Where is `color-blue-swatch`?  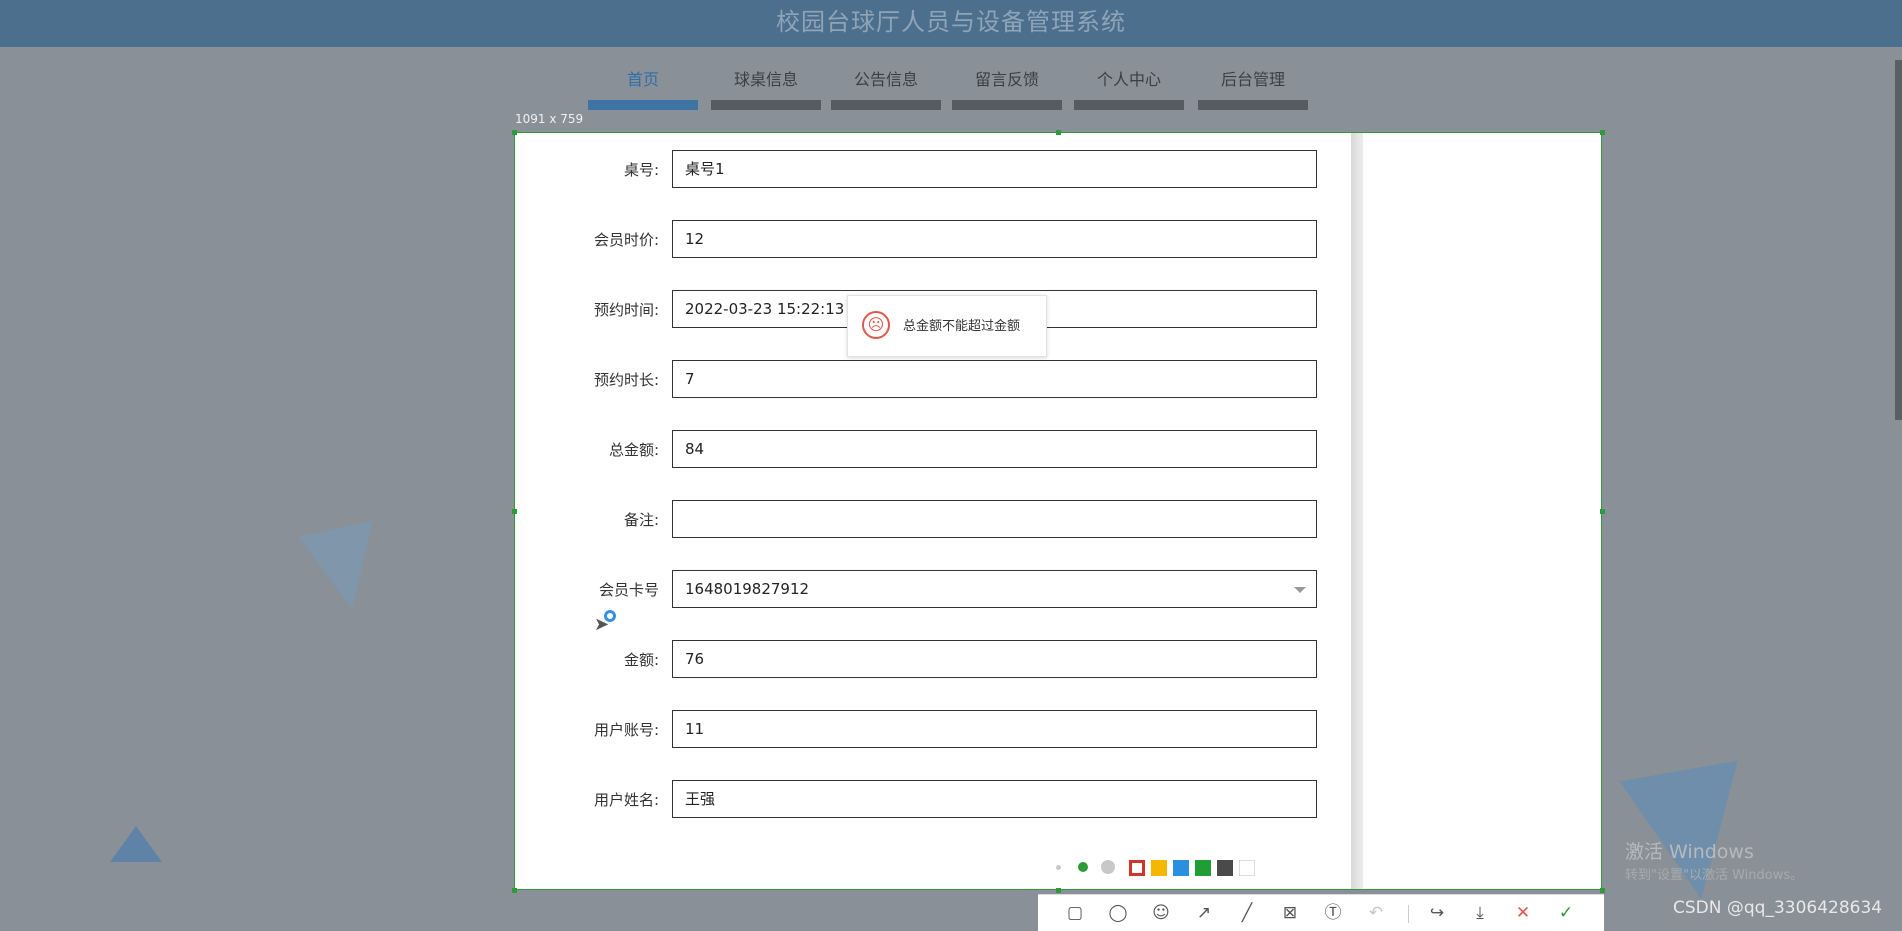 color-blue-swatch is located at coordinates (1181, 868).